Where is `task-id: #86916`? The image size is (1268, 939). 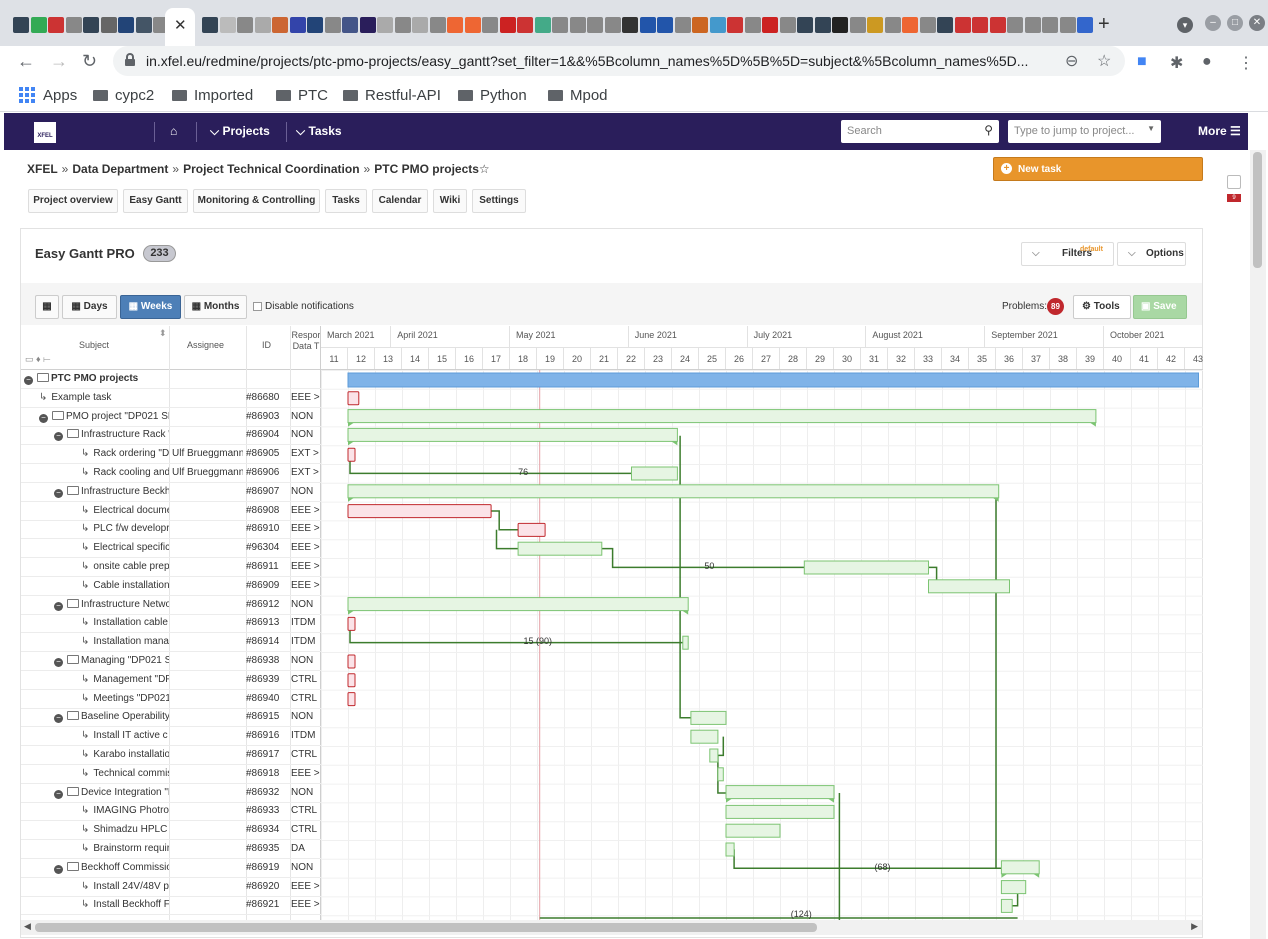
task-id: #86916 is located at coordinates (262, 735).